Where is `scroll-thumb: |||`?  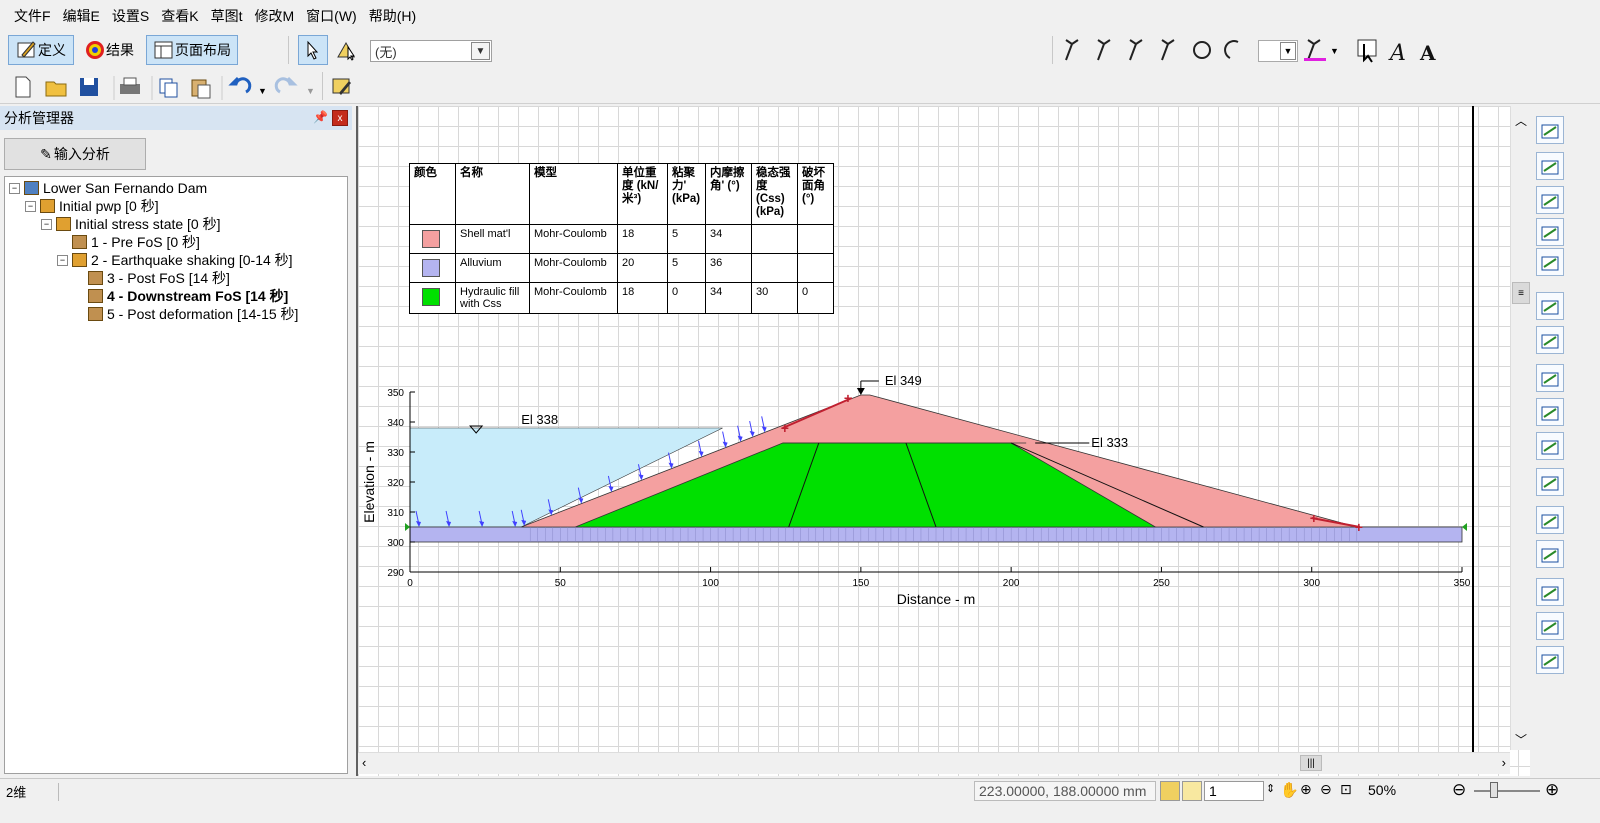 scroll-thumb: ||| is located at coordinates (1311, 763).